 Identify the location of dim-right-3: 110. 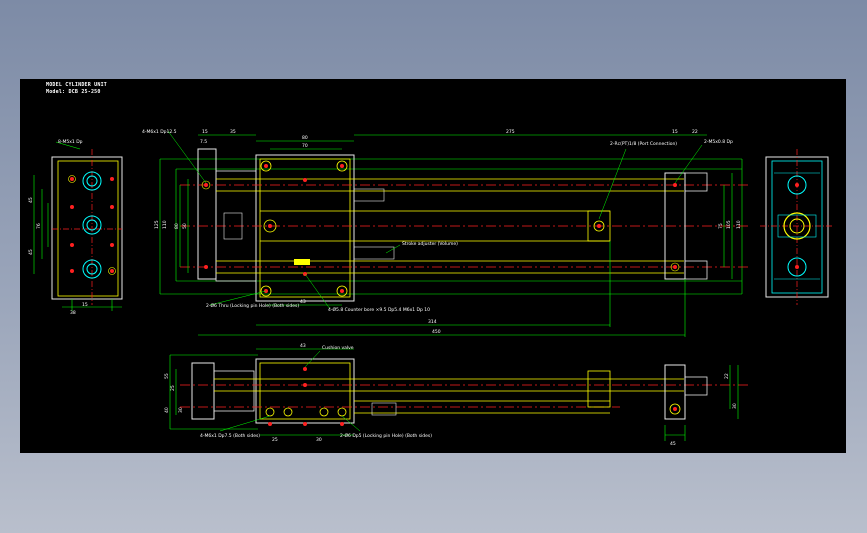
(739, 224).